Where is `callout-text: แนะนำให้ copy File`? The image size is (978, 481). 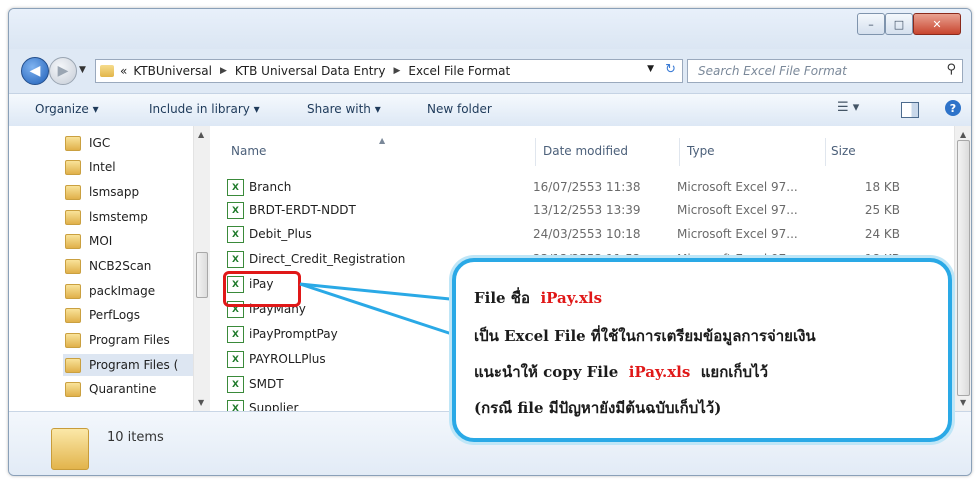
callout-text: แนะนำให้ copy File is located at coordinates (546, 372).